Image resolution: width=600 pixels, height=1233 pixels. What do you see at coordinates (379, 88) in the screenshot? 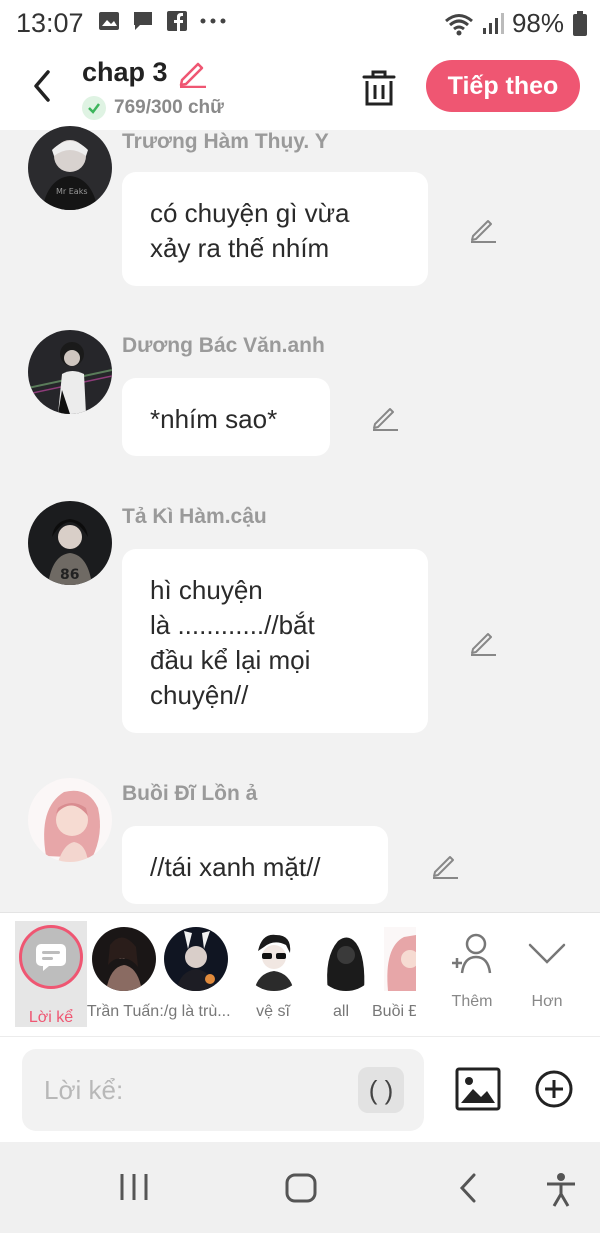
I see `trash-icon` at bounding box center [379, 88].